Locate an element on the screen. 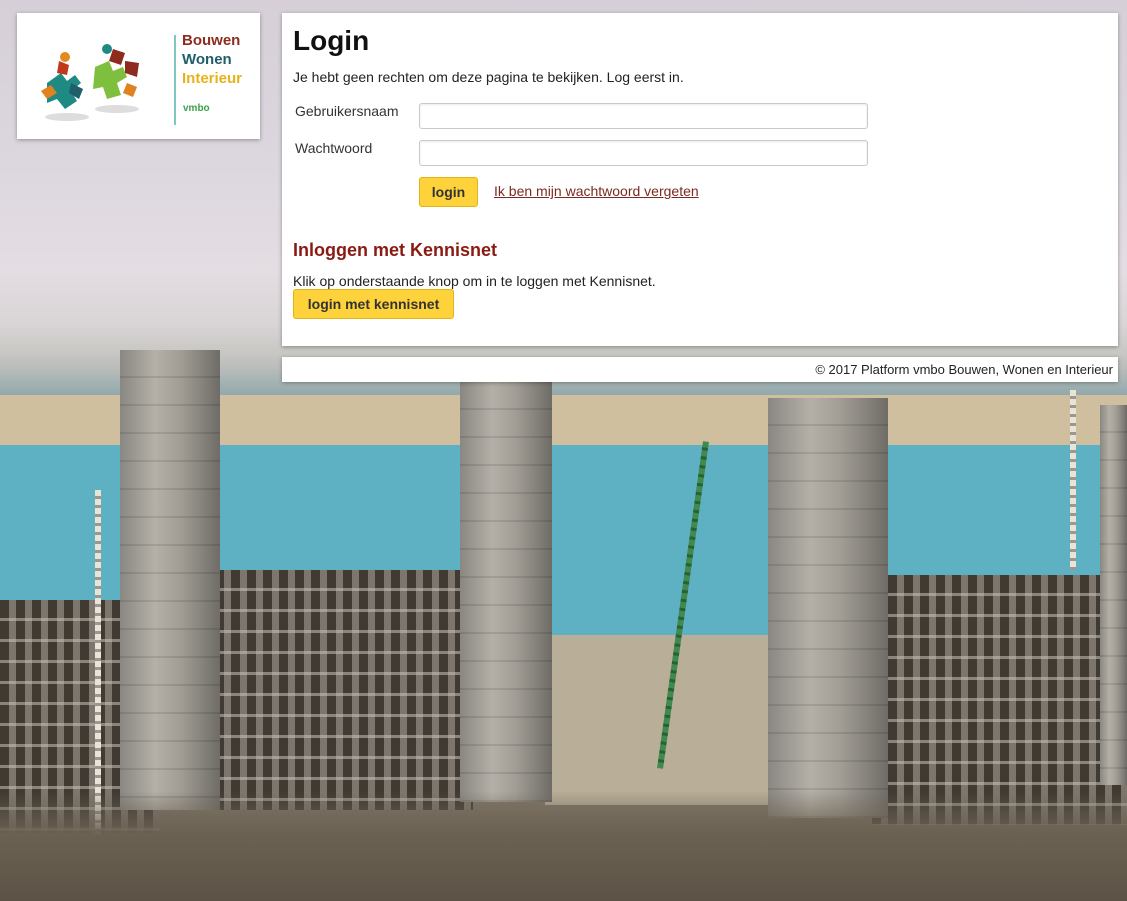  background-building-right is located at coordinates (999, 700).